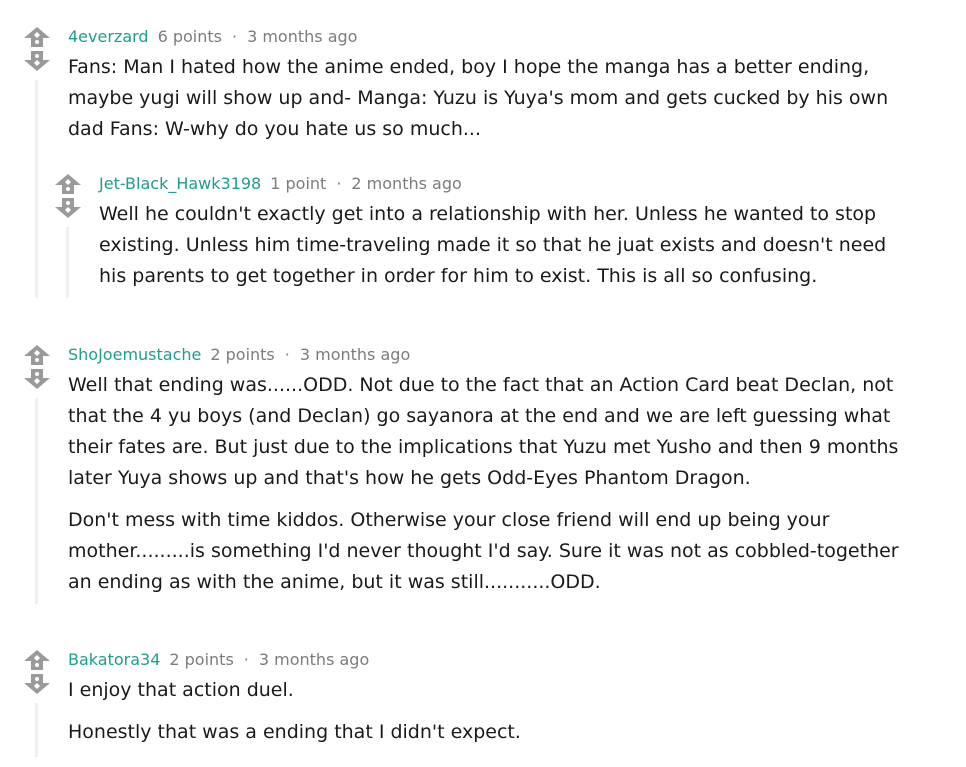  What do you see at coordinates (511, 184) in the screenshot?
I see `comment-meta: Jet-Black_Hawk3198 1 point · 2 months ago` at bounding box center [511, 184].